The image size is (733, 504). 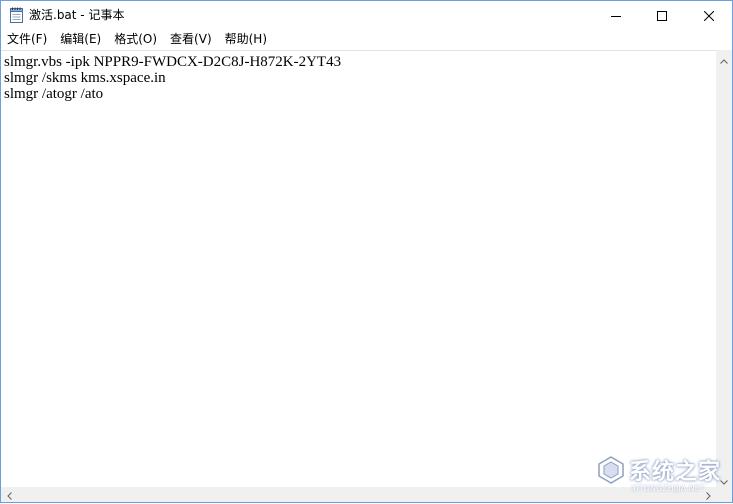 I want to click on watermark-text: 系统之家, so click(x=675, y=472).